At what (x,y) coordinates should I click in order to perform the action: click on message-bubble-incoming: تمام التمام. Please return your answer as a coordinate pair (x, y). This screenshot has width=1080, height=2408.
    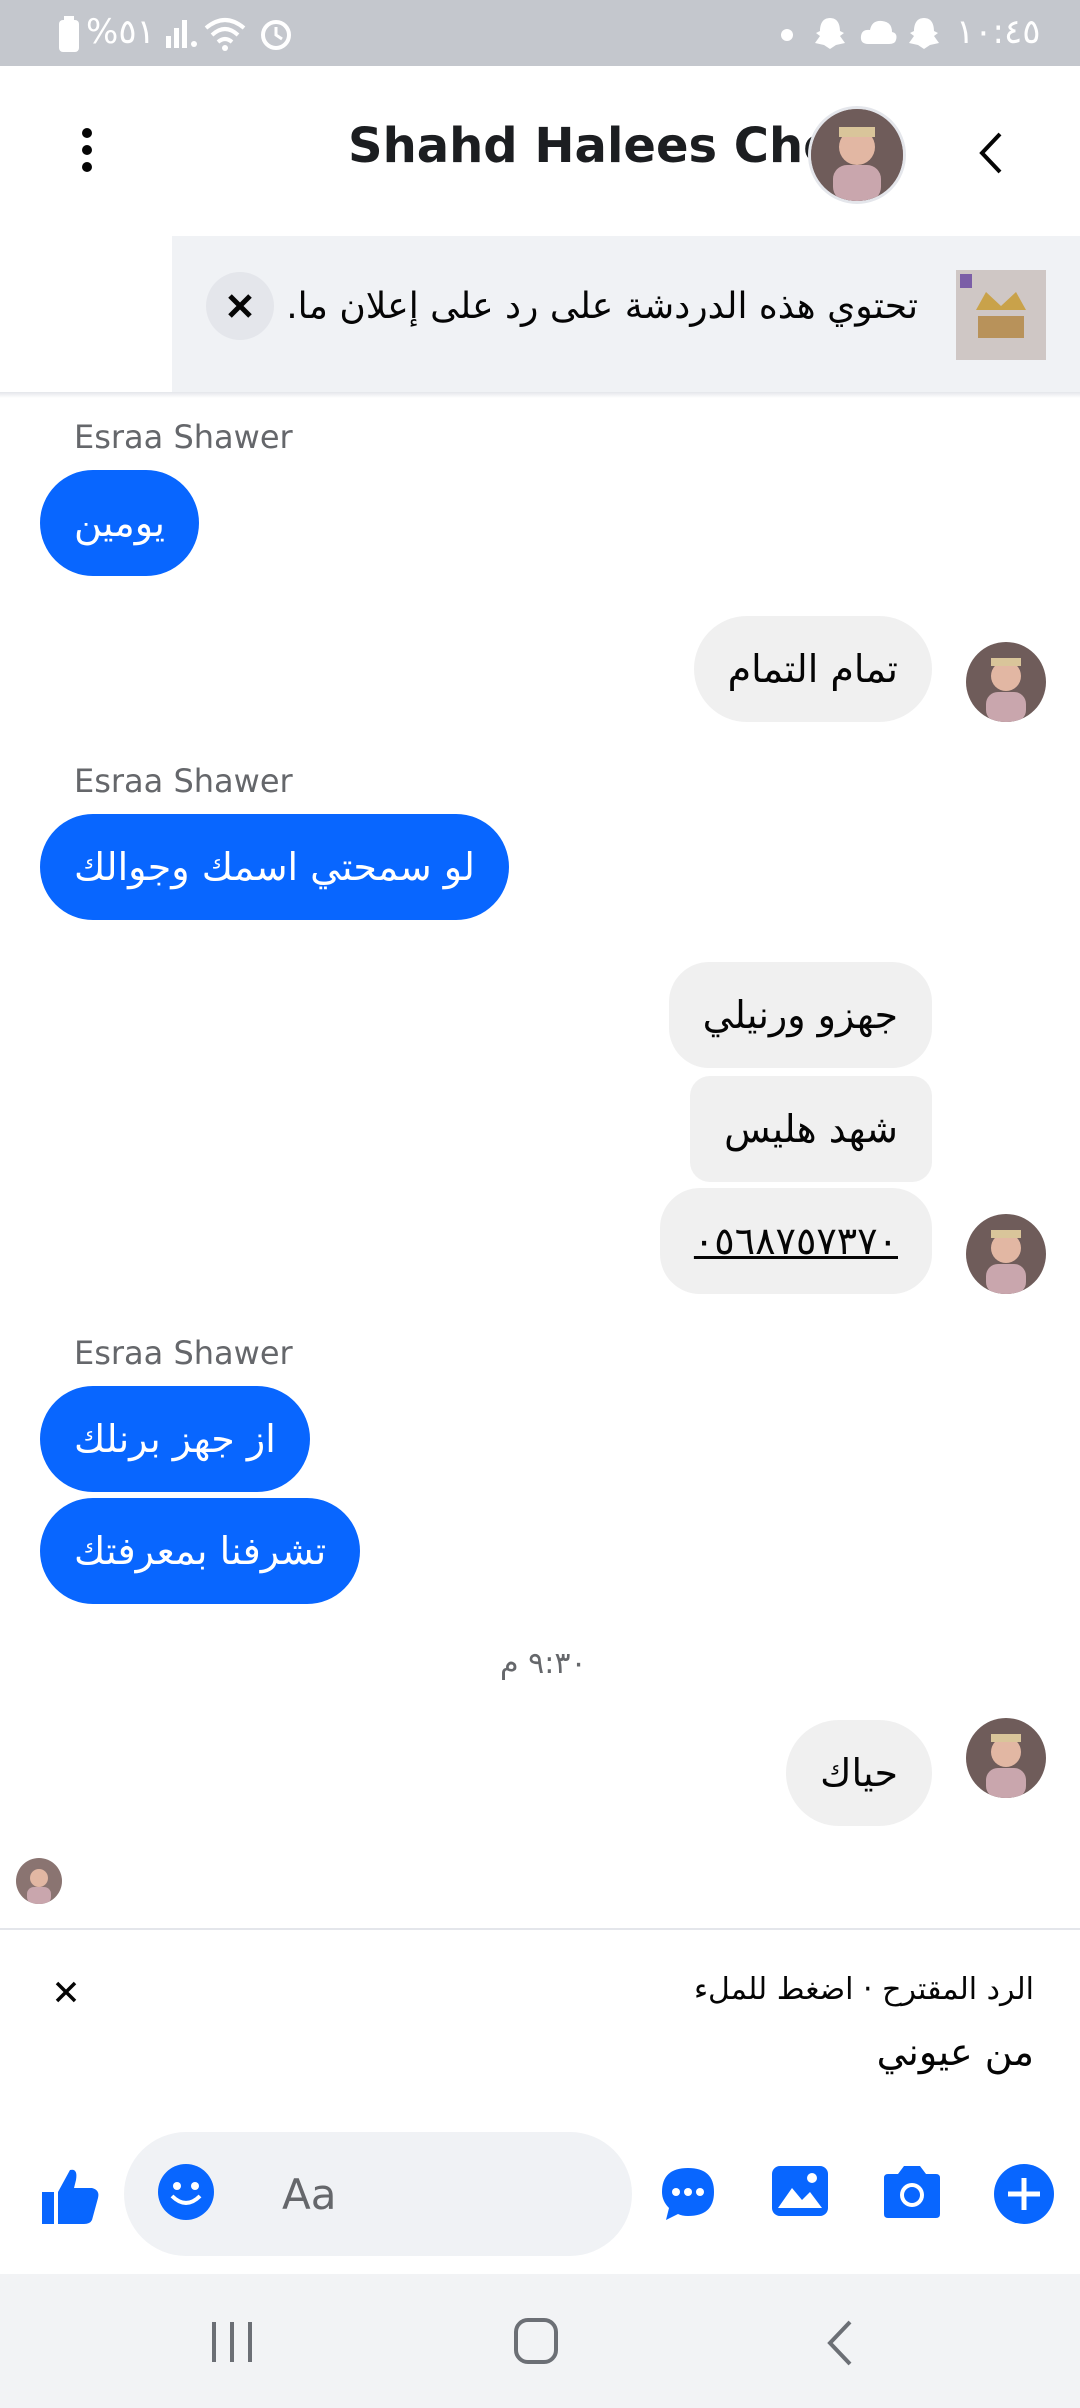
    Looking at the image, I should click on (812, 669).